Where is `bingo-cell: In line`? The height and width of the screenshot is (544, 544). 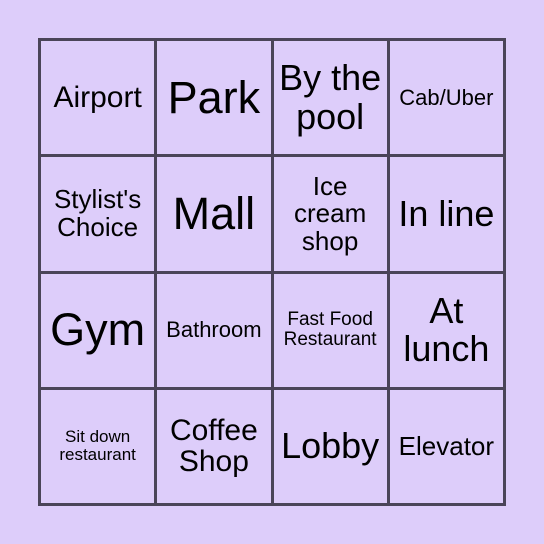
bingo-cell: In line is located at coordinates (446, 214).